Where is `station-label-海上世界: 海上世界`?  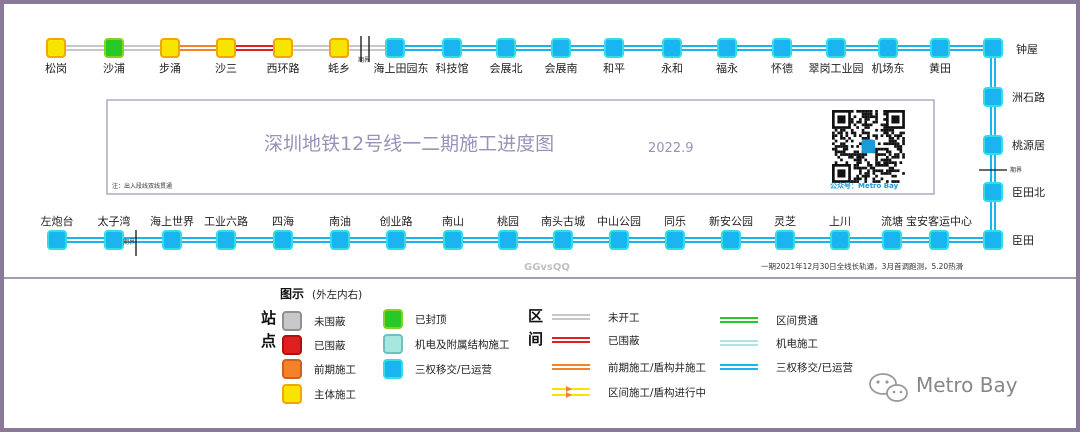 station-label-海上世界: 海上世界 is located at coordinates (172, 221).